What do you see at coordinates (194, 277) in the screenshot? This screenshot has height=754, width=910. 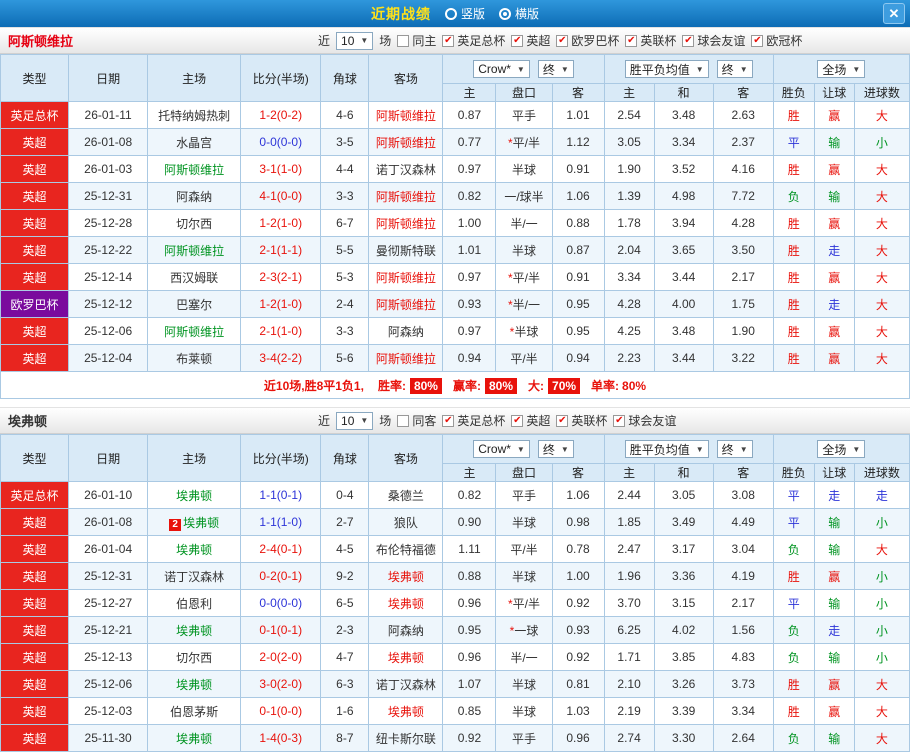 I see `home-team-cell: 西汉姆联` at bounding box center [194, 277].